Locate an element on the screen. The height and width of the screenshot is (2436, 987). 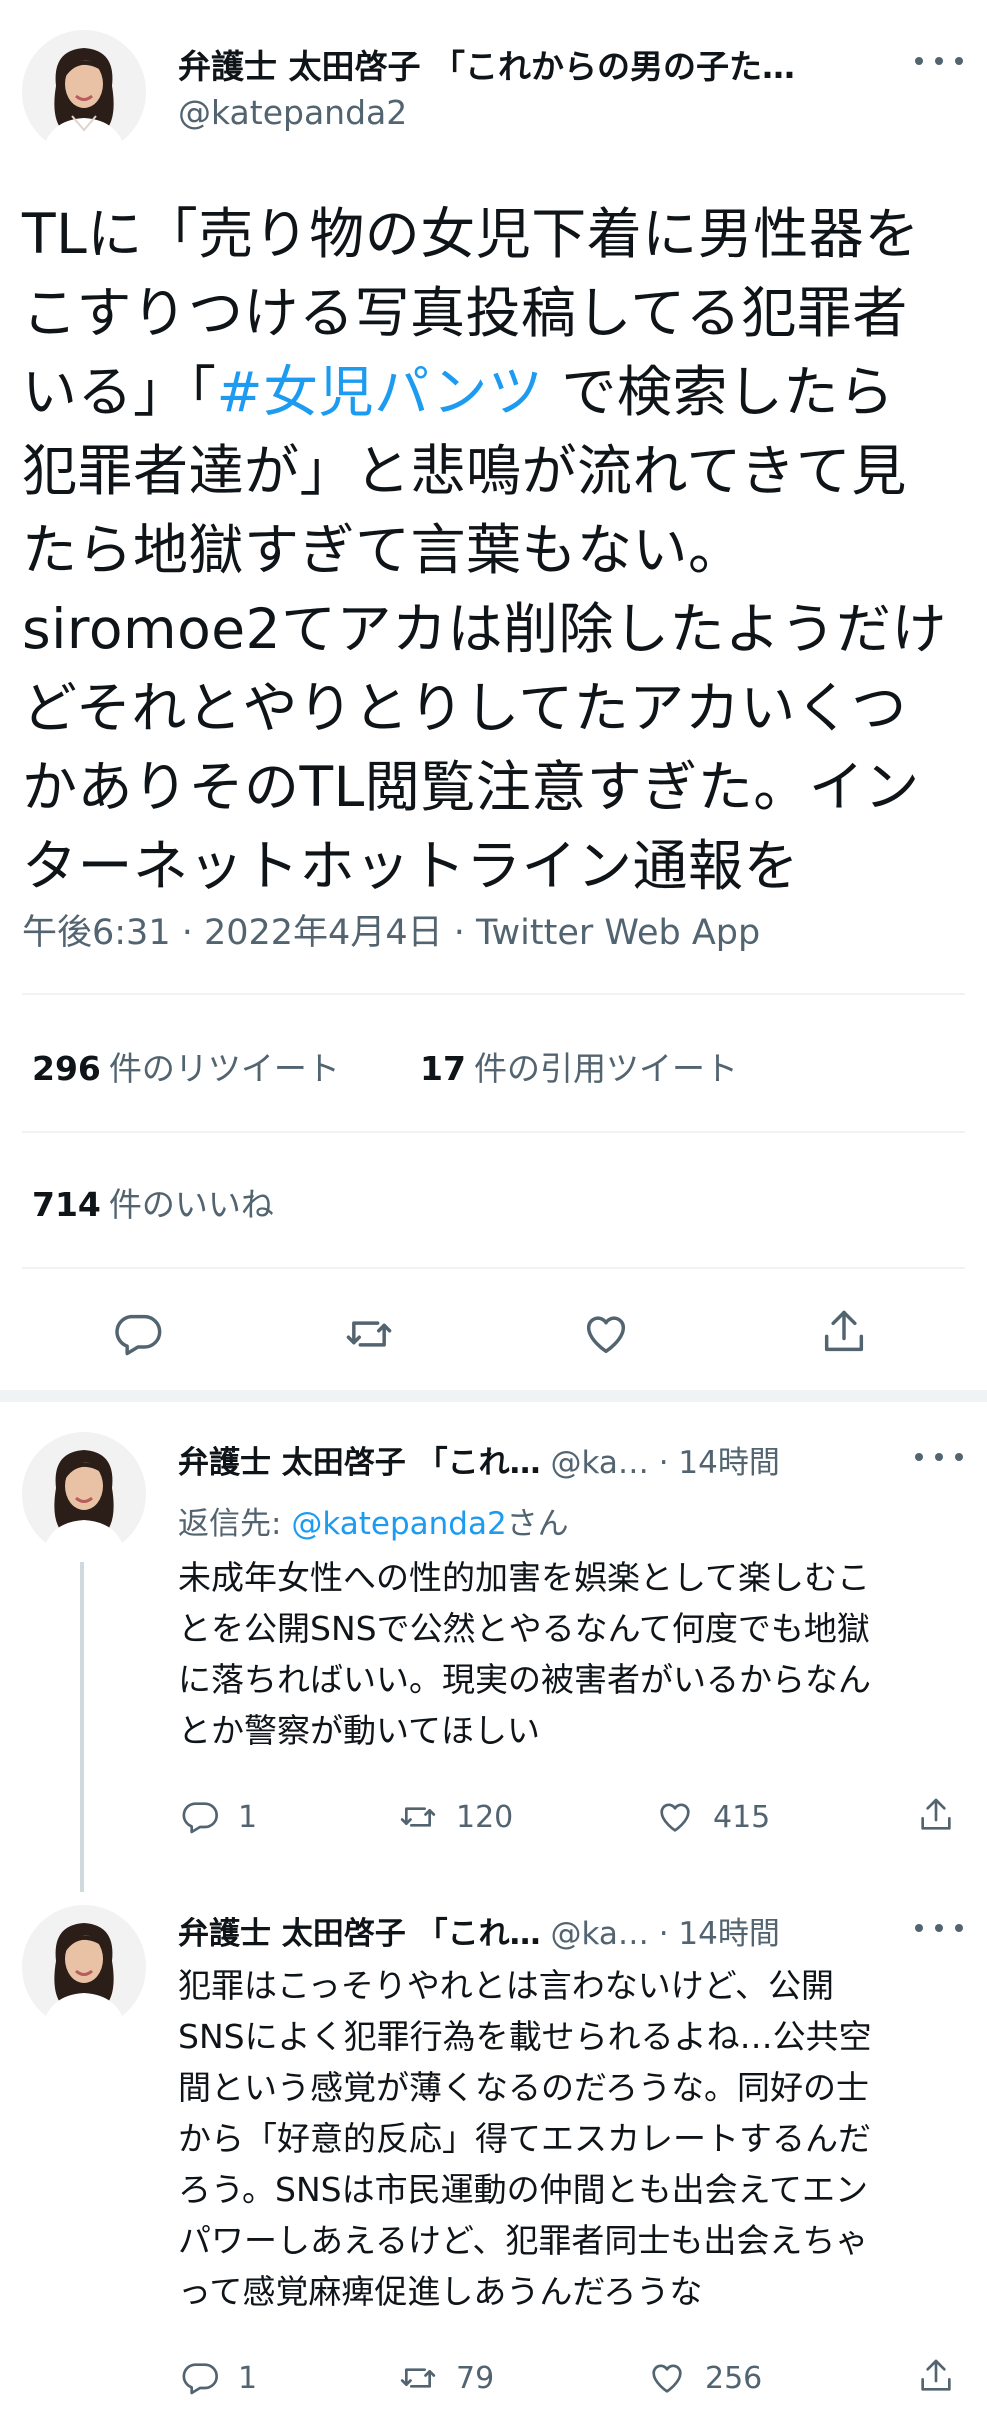
tweet-body-line: かありそのTL閲覧注意すぎた。イン is located at coordinates (471, 787).